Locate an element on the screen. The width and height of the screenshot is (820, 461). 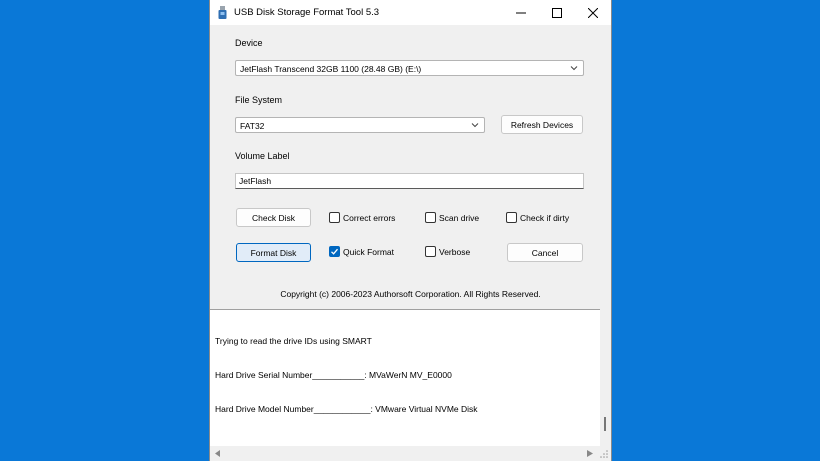
scrollbar-thumb is located at coordinates (605, 424).